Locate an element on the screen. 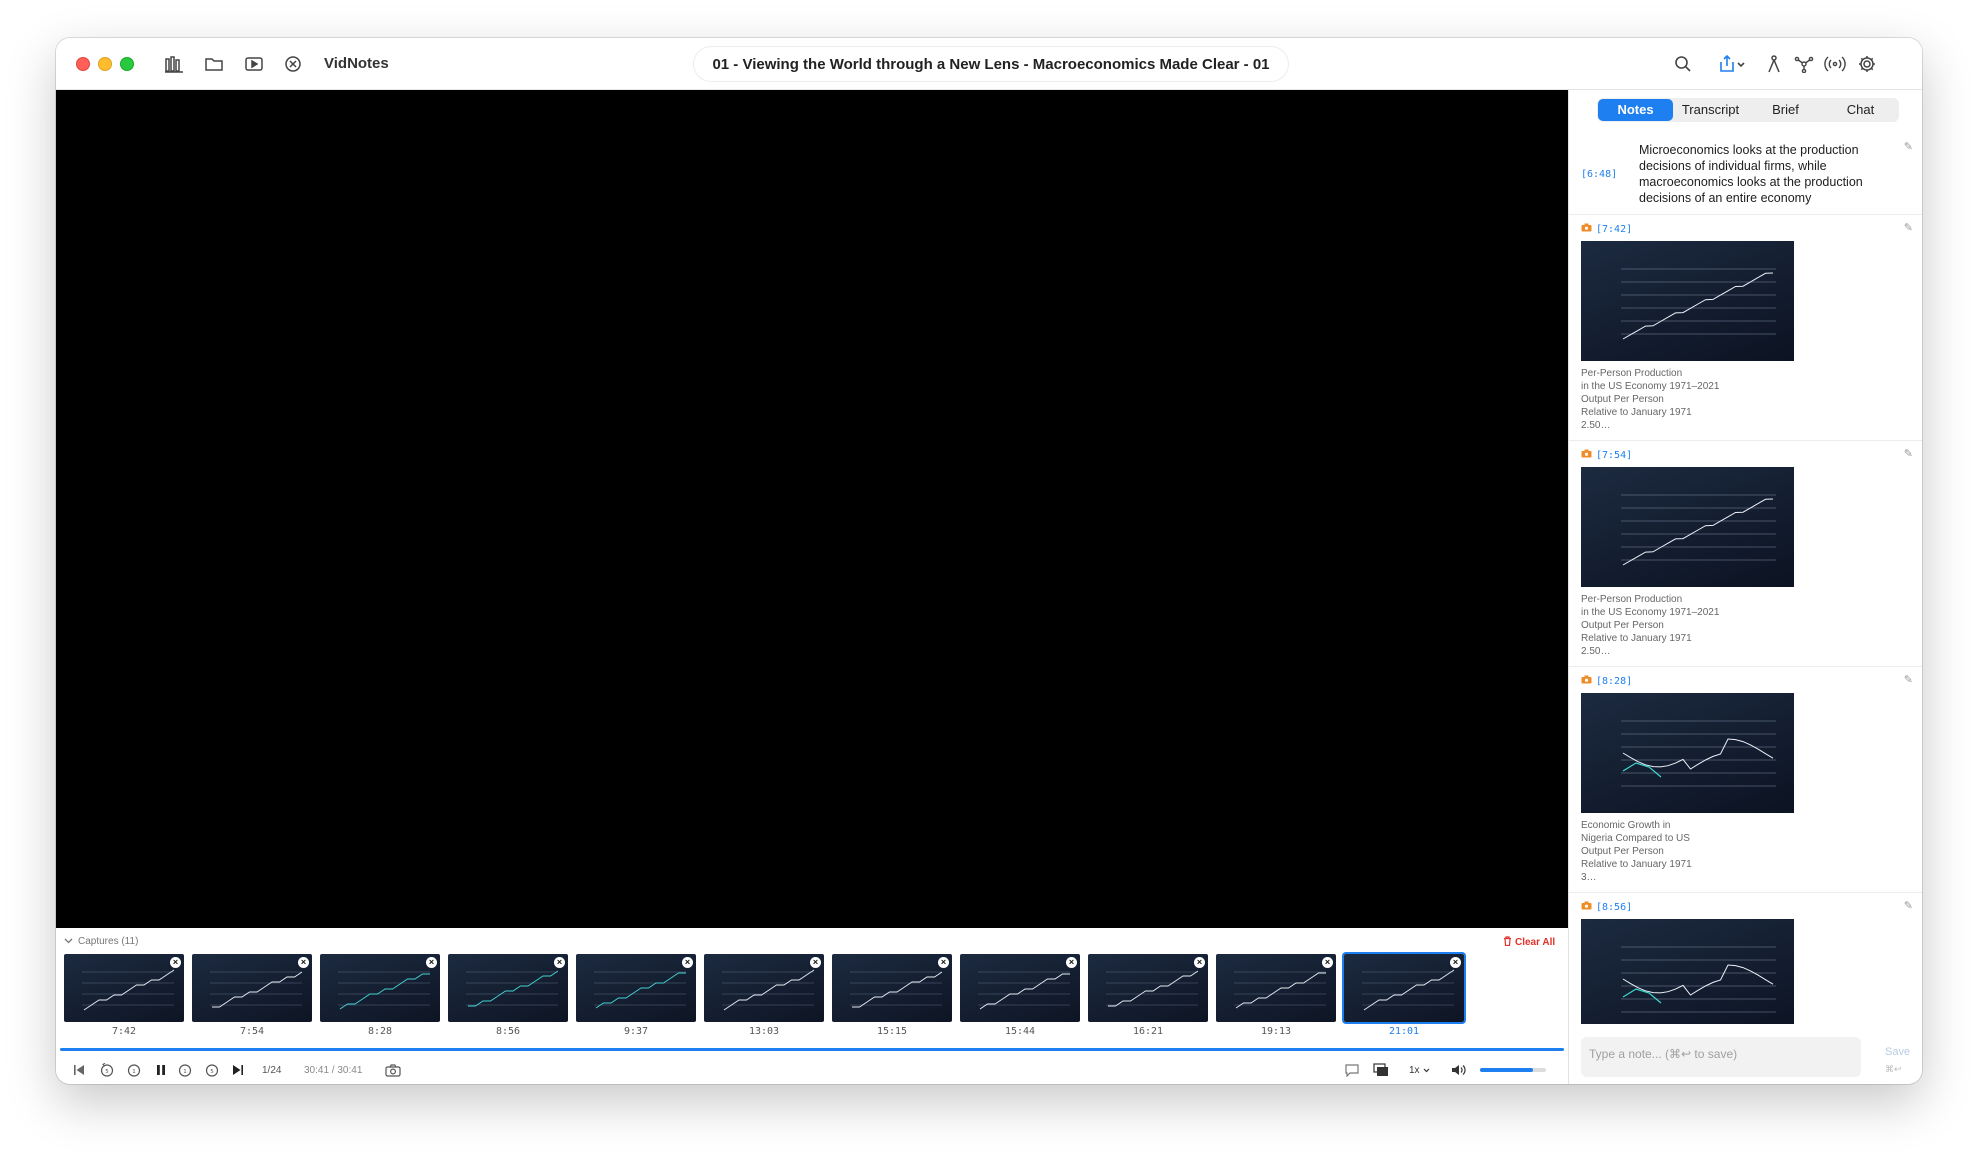 The width and height of the screenshot is (1977, 1157). capture-item: × 13:03 is located at coordinates (764, 995).